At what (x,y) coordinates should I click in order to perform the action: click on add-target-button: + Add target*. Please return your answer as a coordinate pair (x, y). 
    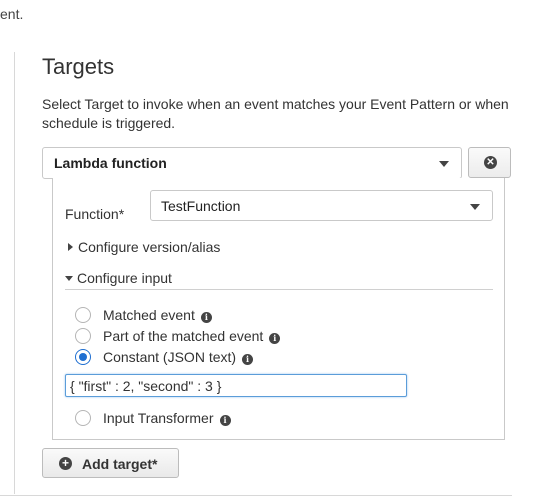
    Looking at the image, I should click on (110, 463).